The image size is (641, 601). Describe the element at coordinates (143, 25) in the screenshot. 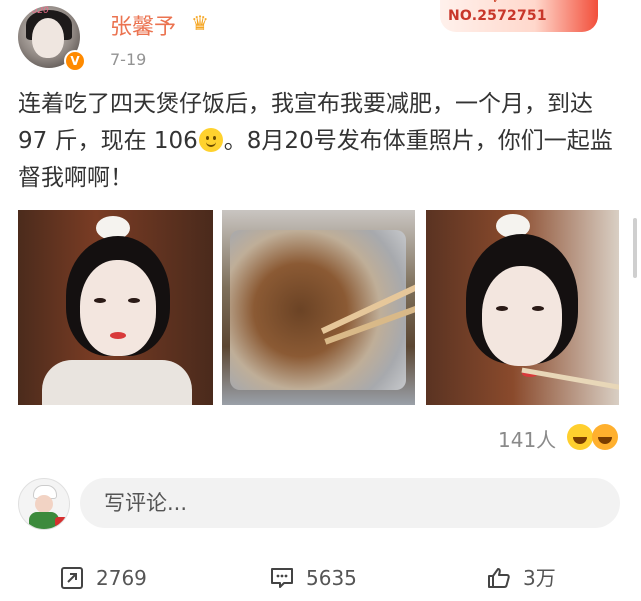

I see `username: 张馨予` at that location.